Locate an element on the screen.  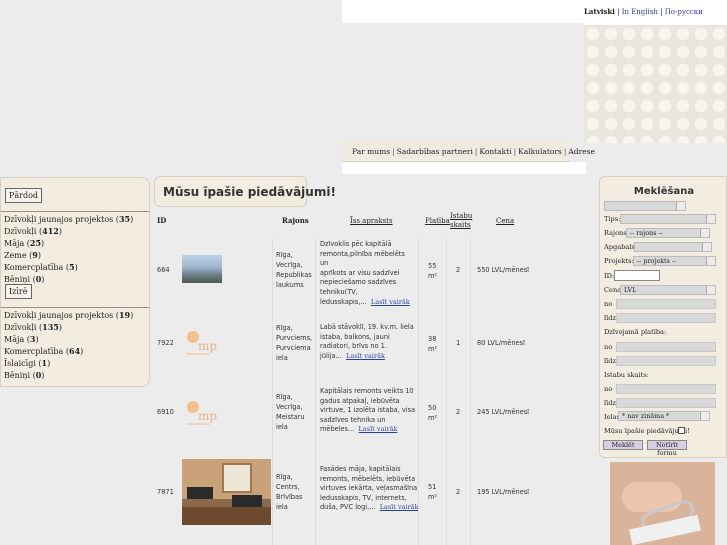
sell-item: Komercplatība (5) is located at coordinates (68, 267).